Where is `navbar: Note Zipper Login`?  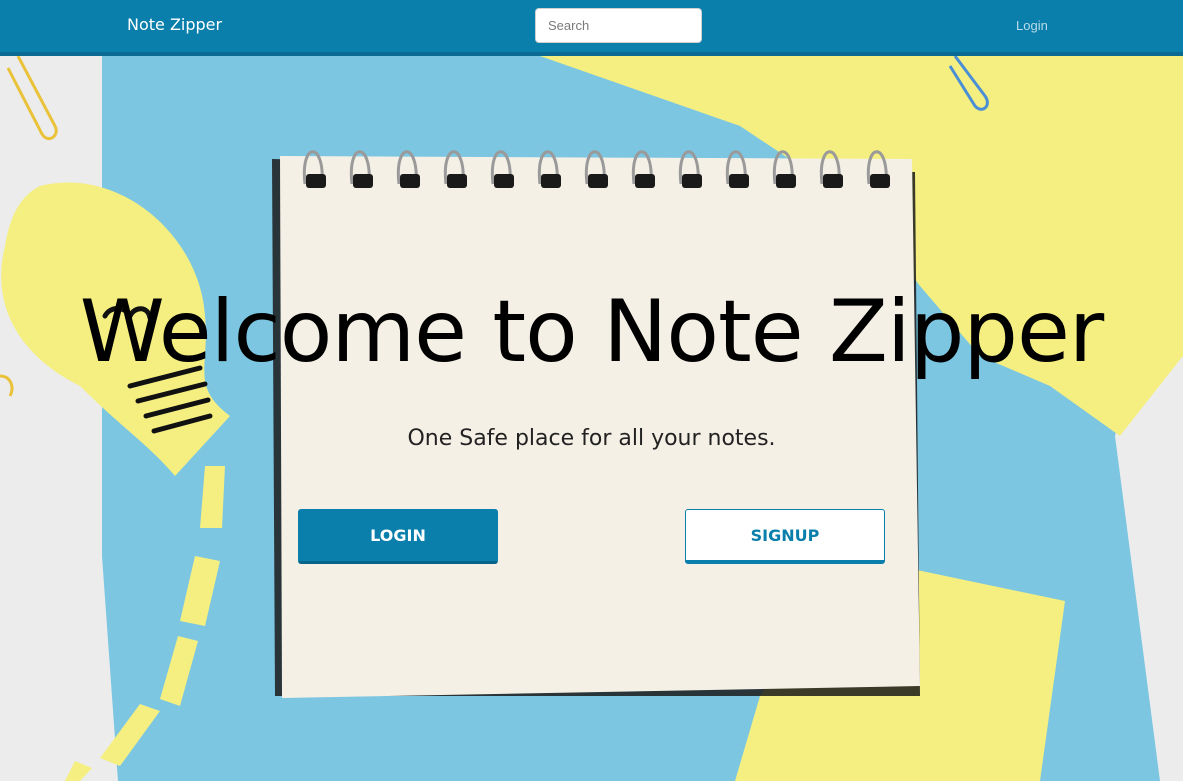 navbar: Note Zipper Login is located at coordinates (591, 28).